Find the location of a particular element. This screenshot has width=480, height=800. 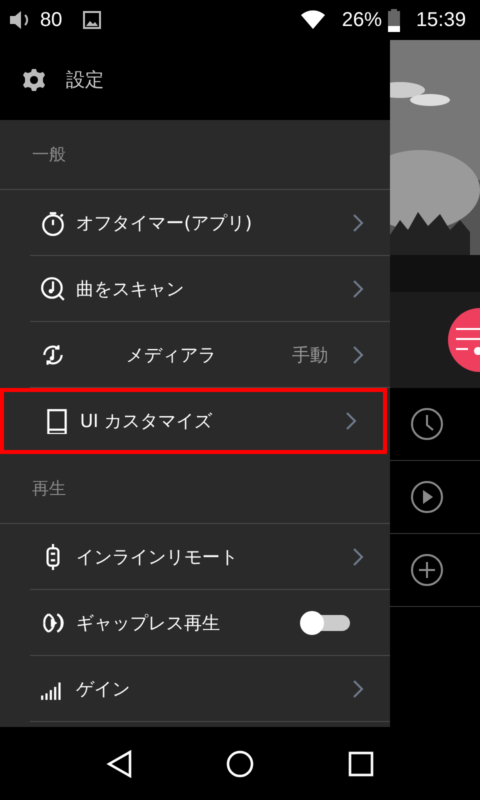

settings-item: ギャップレス再生 is located at coordinates (210, 623).